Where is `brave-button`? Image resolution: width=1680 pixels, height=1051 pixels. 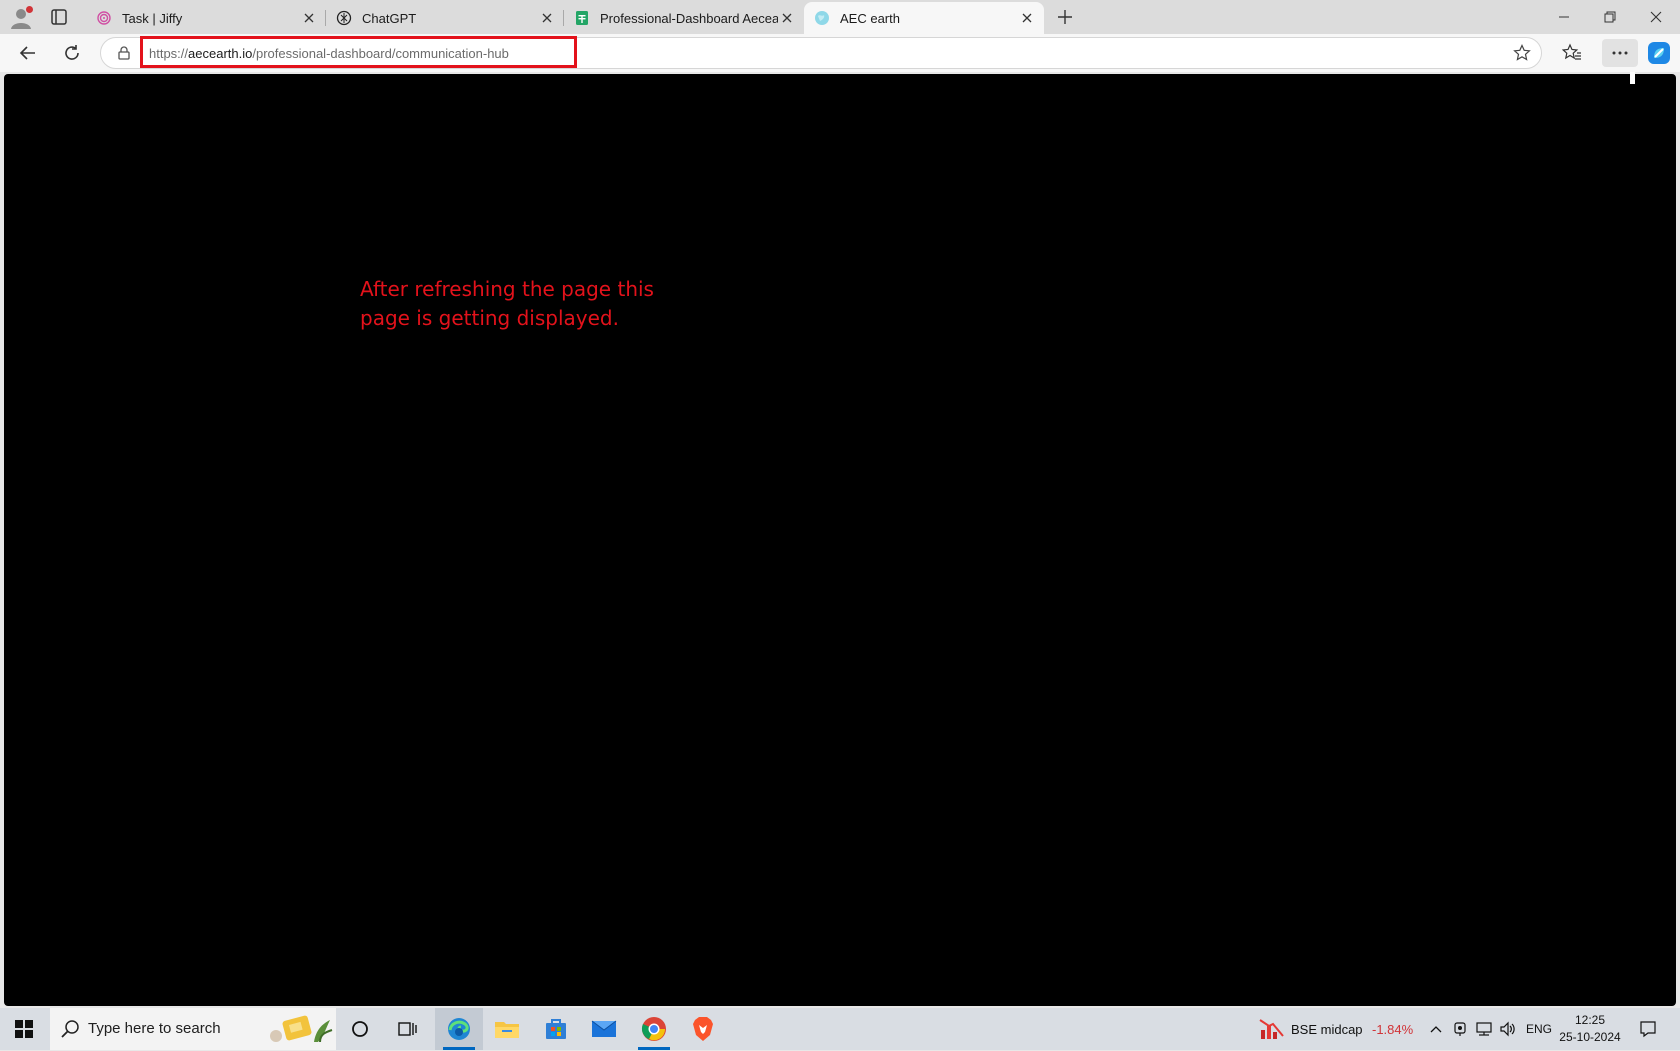
brave-button is located at coordinates (703, 1029).